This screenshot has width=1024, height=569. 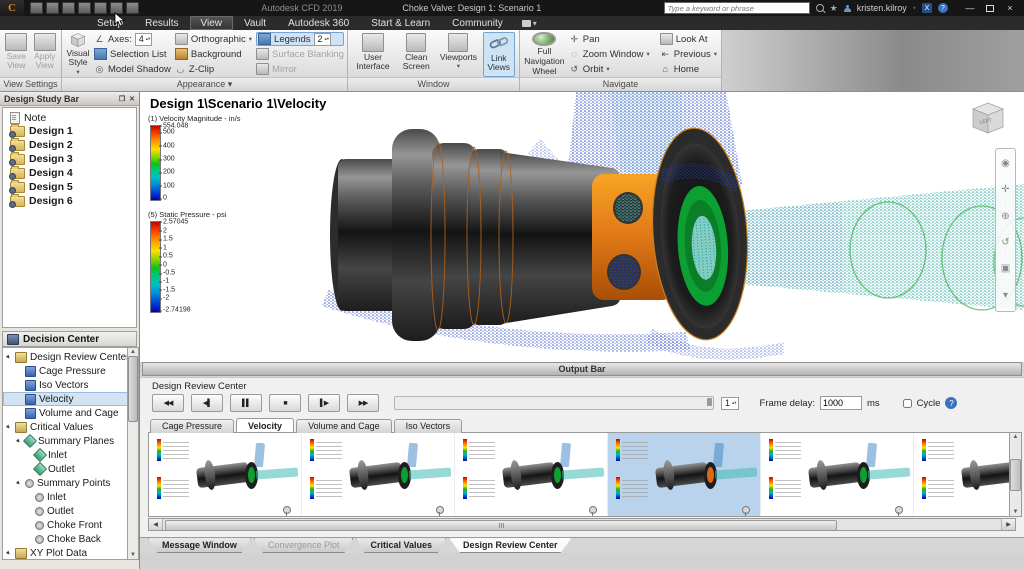 I want to click on tree-item-volume-and-cage: Volume and Cage, so click(x=69, y=413).